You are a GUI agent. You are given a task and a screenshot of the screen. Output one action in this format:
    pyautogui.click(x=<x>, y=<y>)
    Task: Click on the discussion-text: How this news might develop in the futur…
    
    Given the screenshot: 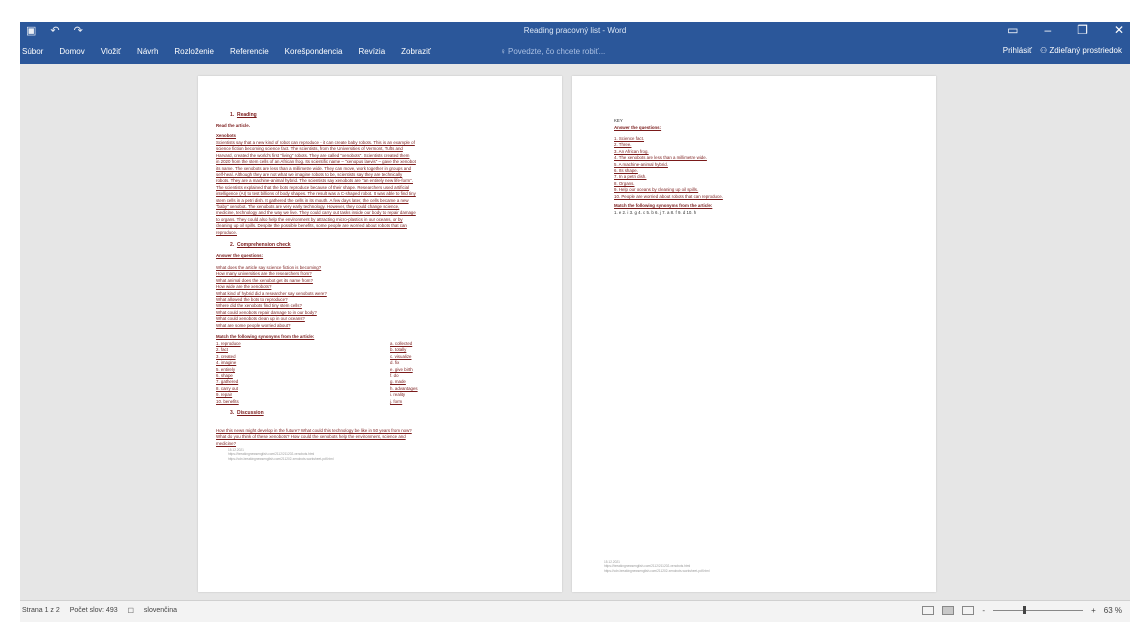 What is the action you would take?
    pyautogui.click(x=382, y=437)
    